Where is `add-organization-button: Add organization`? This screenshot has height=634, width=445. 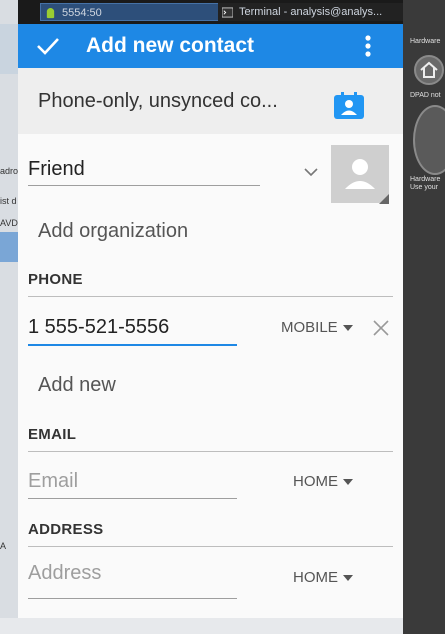
add-organization-button: Add organization is located at coordinates (113, 231).